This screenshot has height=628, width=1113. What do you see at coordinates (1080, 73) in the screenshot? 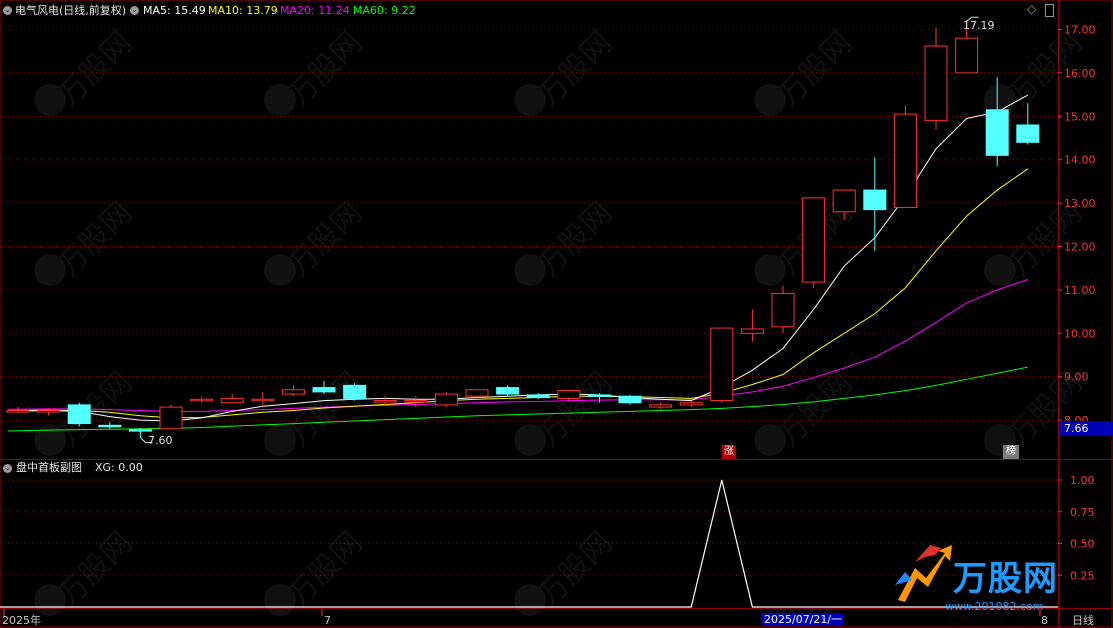
I see `price-axis-label: 16.00` at bounding box center [1080, 73].